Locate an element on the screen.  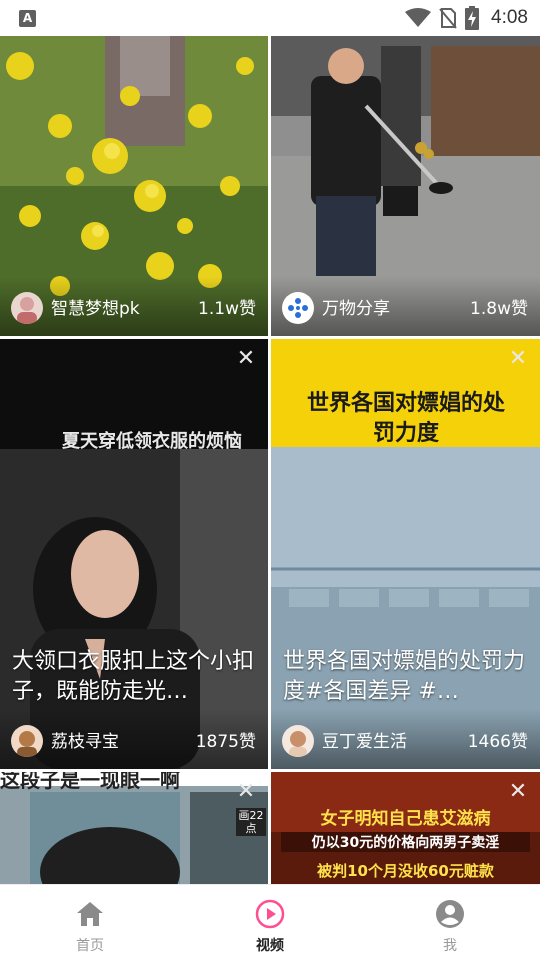
wifi-icon is located at coordinates (418, 17).